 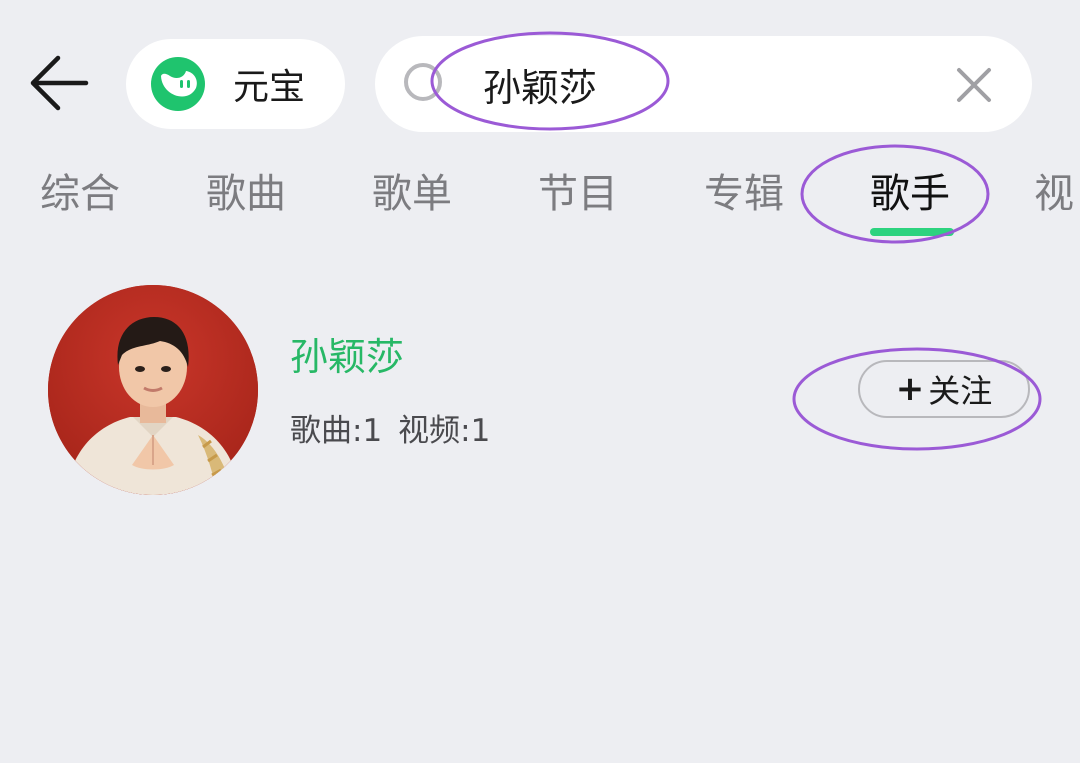 What do you see at coordinates (444, 431) in the screenshot?
I see `artist-video-count: 视频:1` at bounding box center [444, 431].